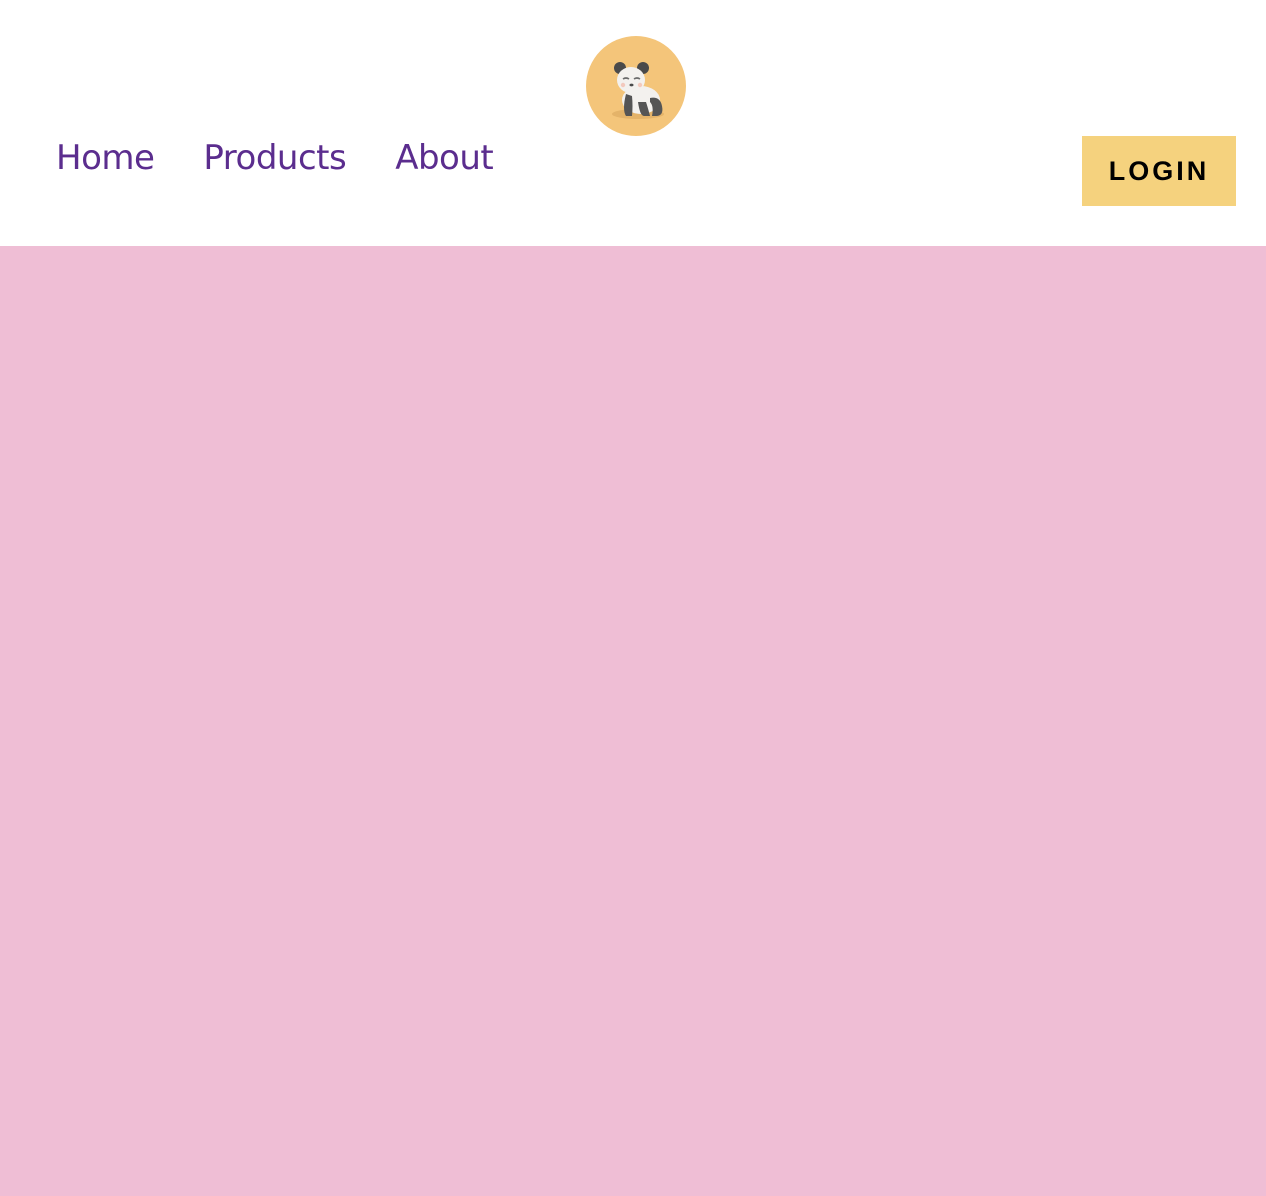 The width and height of the screenshot is (1266, 1196). Describe the element at coordinates (105, 158) in the screenshot. I see `nav-link-home: Home` at that location.